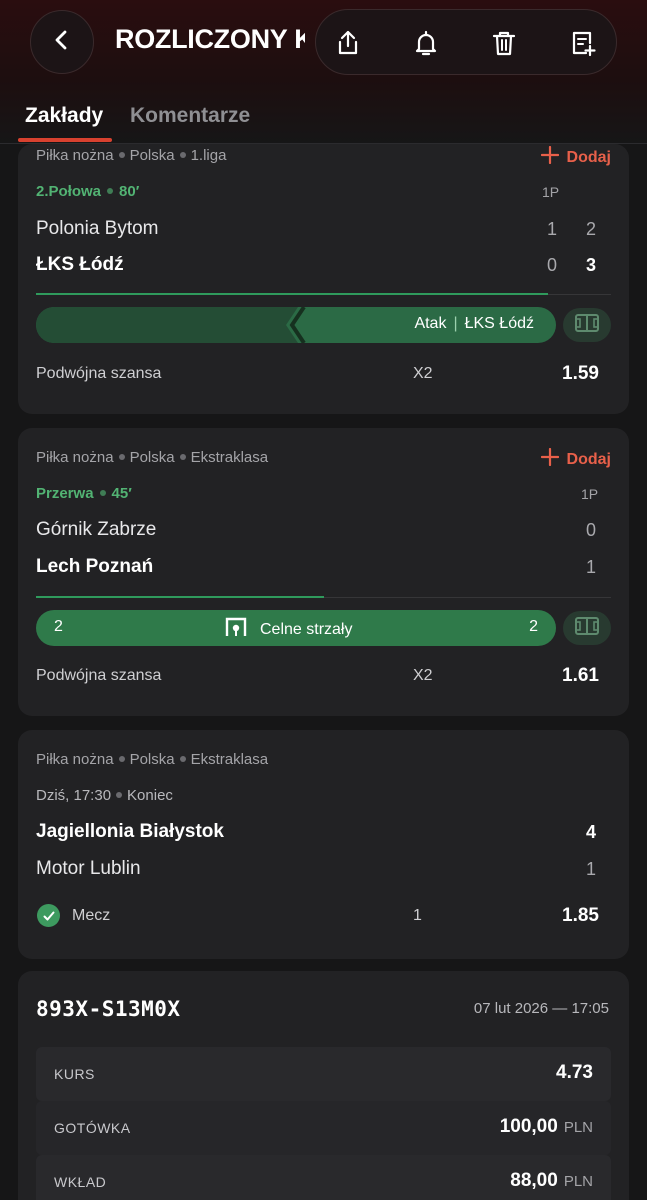  What do you see at coordinates (590, 530) in the screenshot?
I see `home-score: 0` at bounding box center [590, 530].